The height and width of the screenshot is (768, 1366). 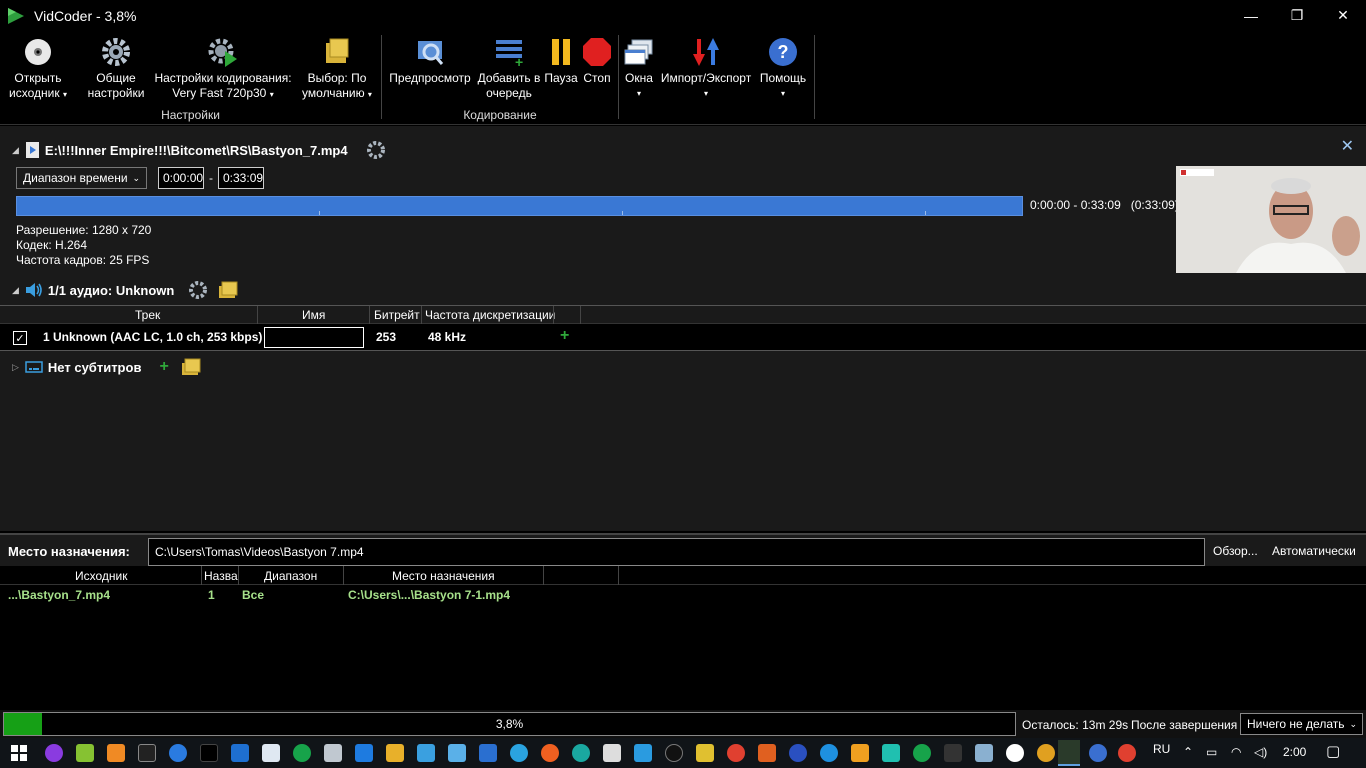 I want to click on pause-button: Пауза, so click(x=561, y=60).